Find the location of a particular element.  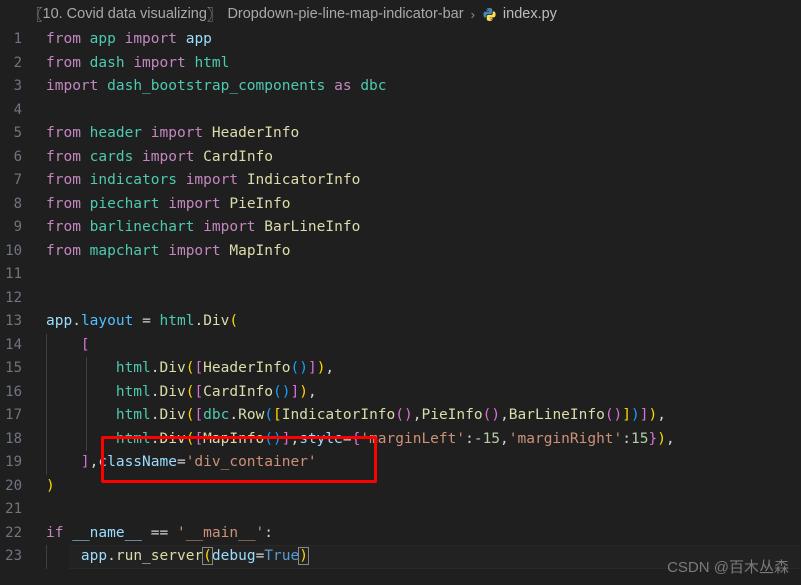

code-line: 21 is located at coordinates (400, 510).